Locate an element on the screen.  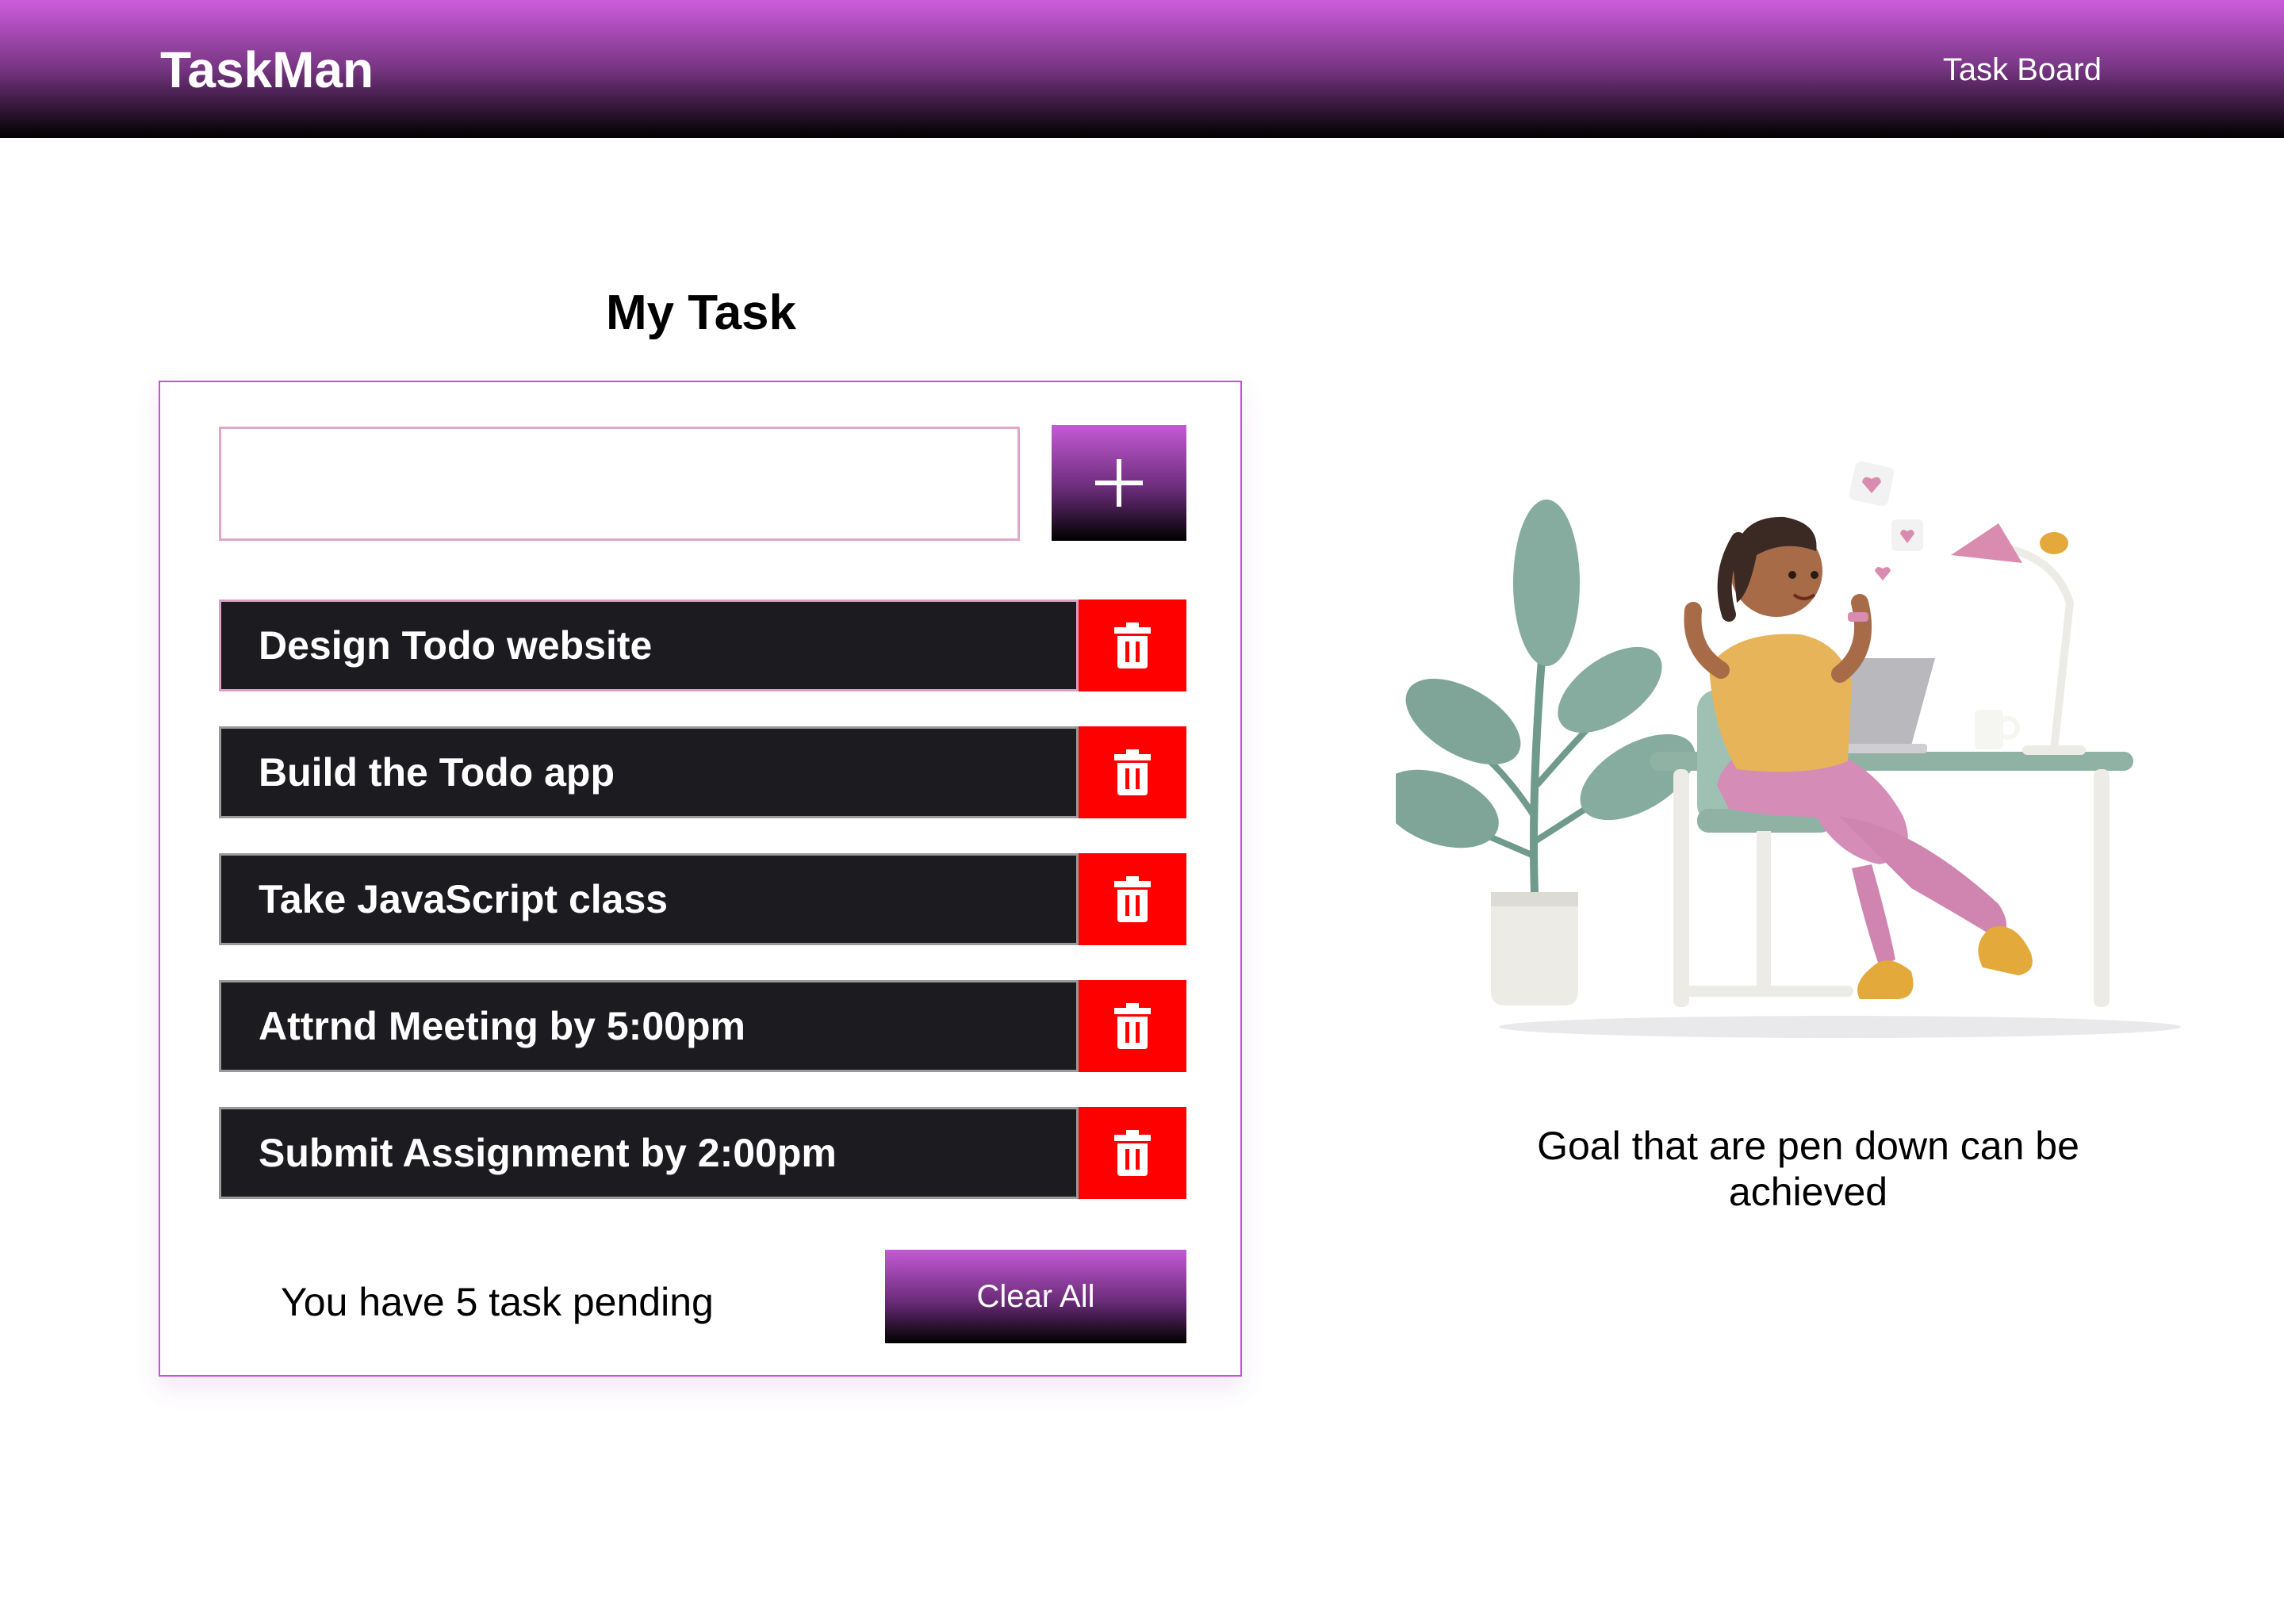
task-item-label: Submit Assignment by 2:00pm is located at coordinates (548, 1153).